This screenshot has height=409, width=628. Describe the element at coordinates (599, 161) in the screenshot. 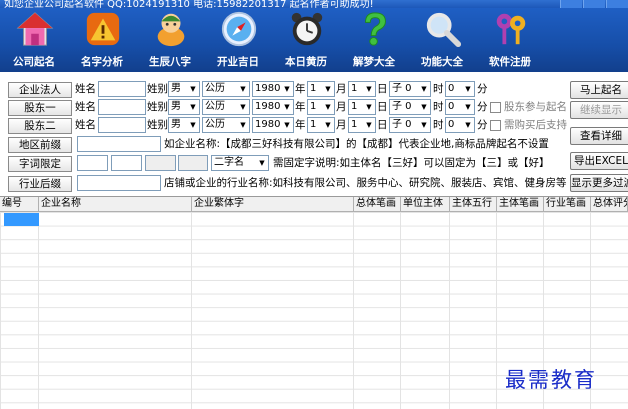

I see `export-excel-button: 导出EXCEL` at that location.